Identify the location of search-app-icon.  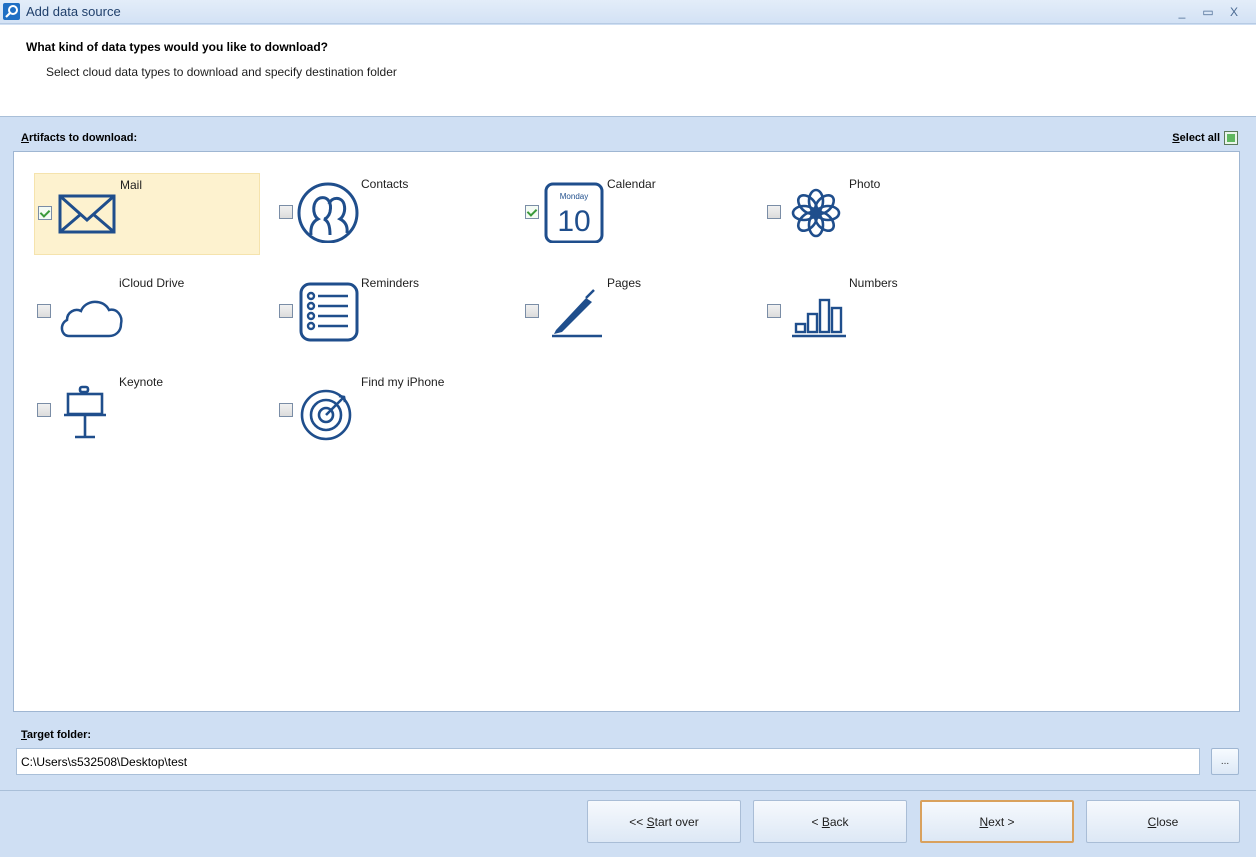
(11, 11).